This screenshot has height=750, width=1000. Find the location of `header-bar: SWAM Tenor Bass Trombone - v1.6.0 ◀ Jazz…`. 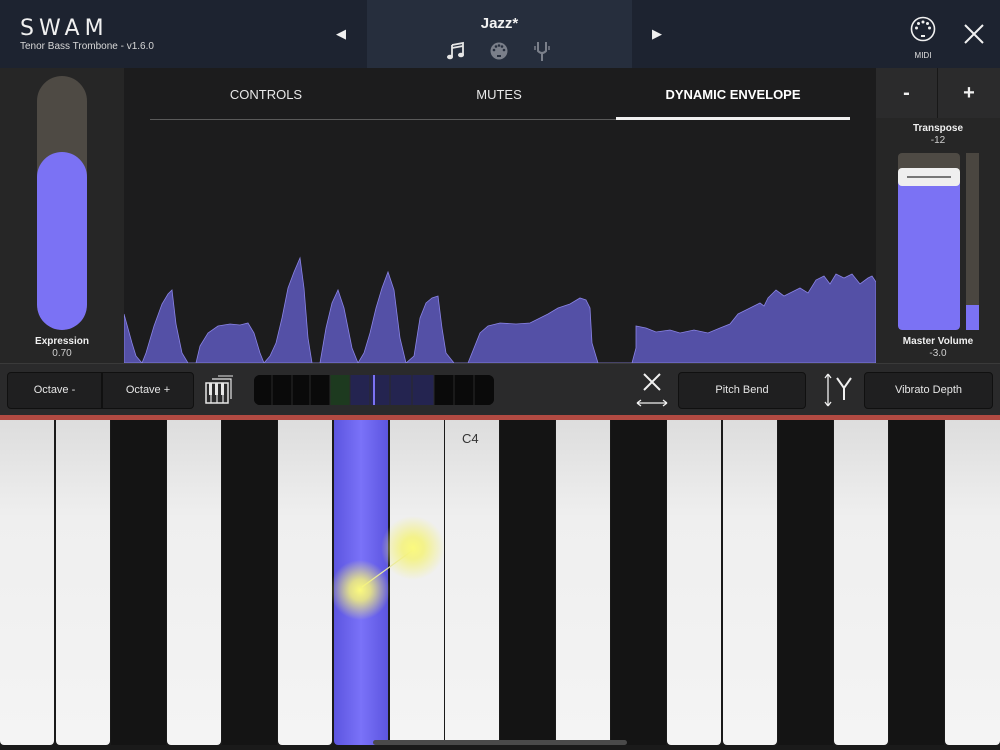

header-bar: SWAM Tenor Bass Trombone - v1.6.0 ◀ Jazz… is located at coordinates (500, 34).